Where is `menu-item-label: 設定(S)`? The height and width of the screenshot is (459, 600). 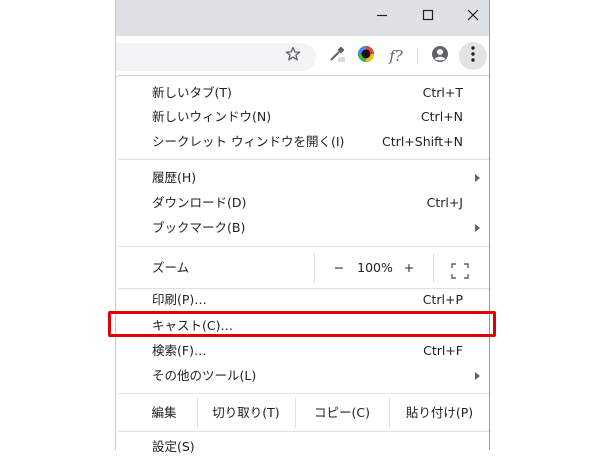
menu-item-label: 設定(S) is located at coordinates (173, 446).